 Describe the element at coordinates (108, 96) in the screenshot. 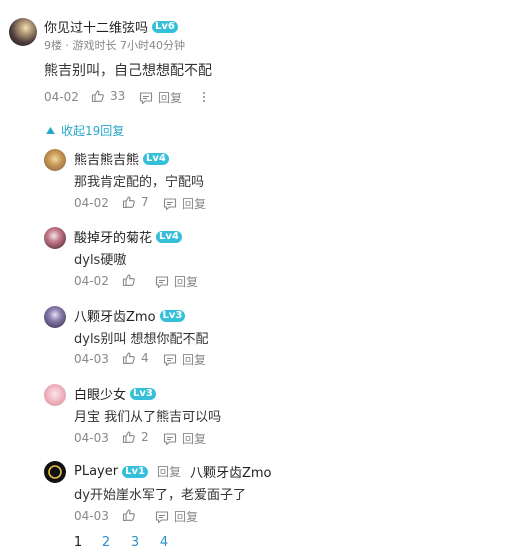

I see `like-button: 33` at that location.